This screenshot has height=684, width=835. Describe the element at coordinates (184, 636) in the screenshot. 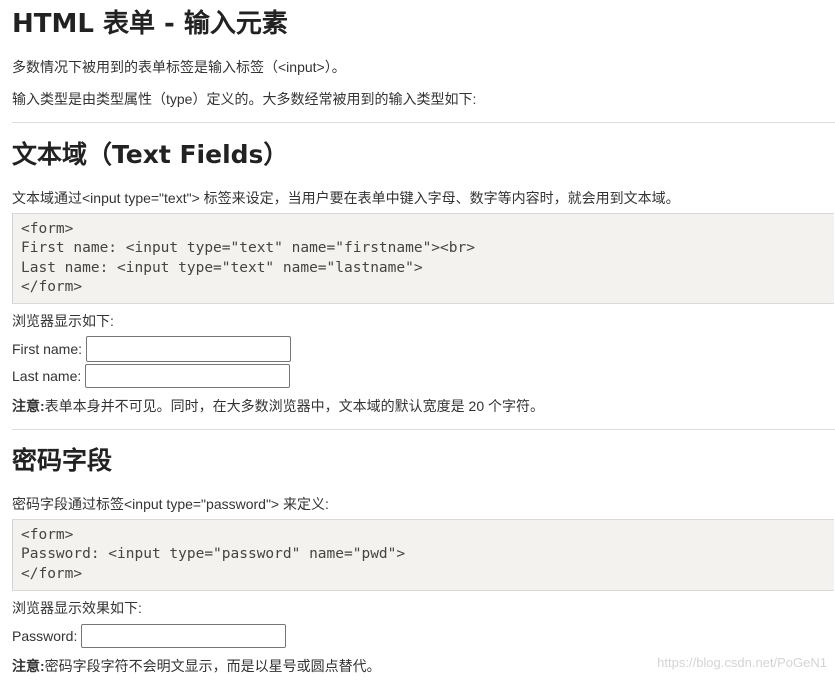

I see `password-input` at that location.